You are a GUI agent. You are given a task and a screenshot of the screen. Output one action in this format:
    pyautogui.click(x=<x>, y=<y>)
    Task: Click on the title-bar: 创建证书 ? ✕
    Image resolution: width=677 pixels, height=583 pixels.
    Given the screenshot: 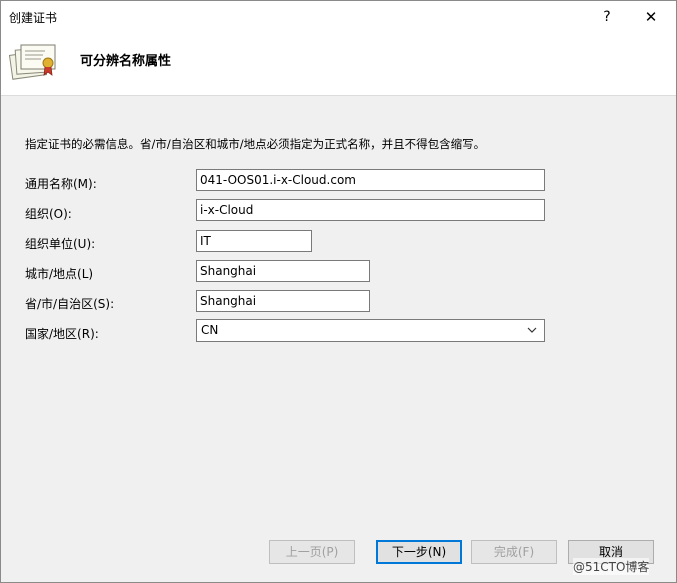 What is the action you would take?
    pyautogui.click(x=338, y=17)
    